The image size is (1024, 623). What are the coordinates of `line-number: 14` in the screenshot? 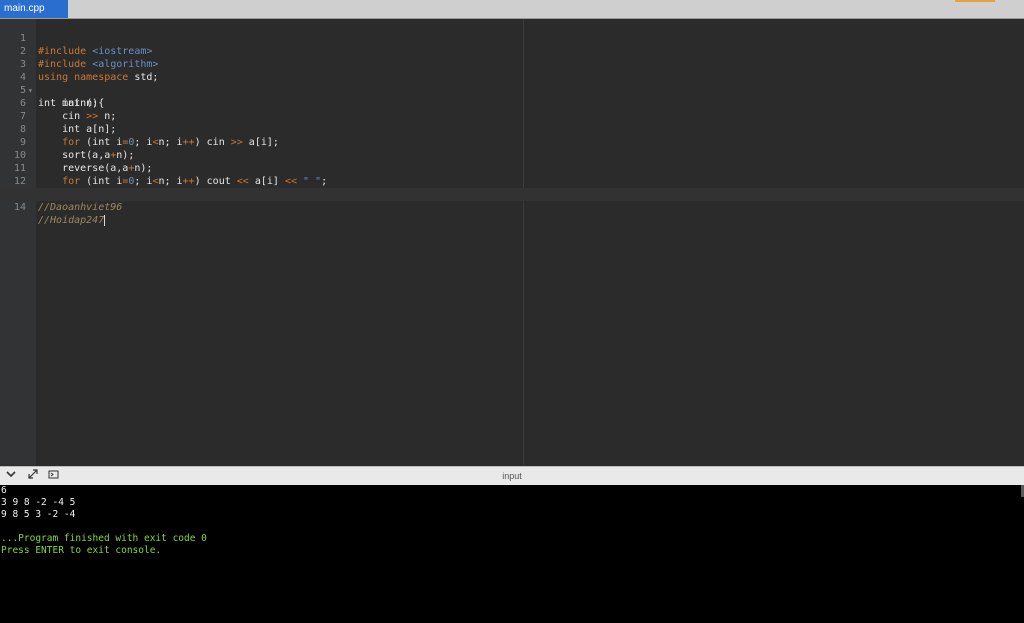 It's located at (19, 207).